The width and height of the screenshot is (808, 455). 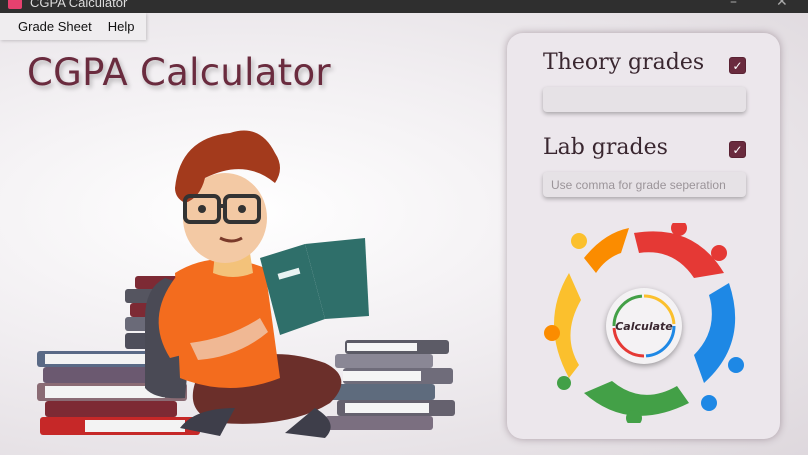 What do you see at coordinates (644, 99) in the screenshot?
I see `theory-grades-input` at bounding box center [644, 99].